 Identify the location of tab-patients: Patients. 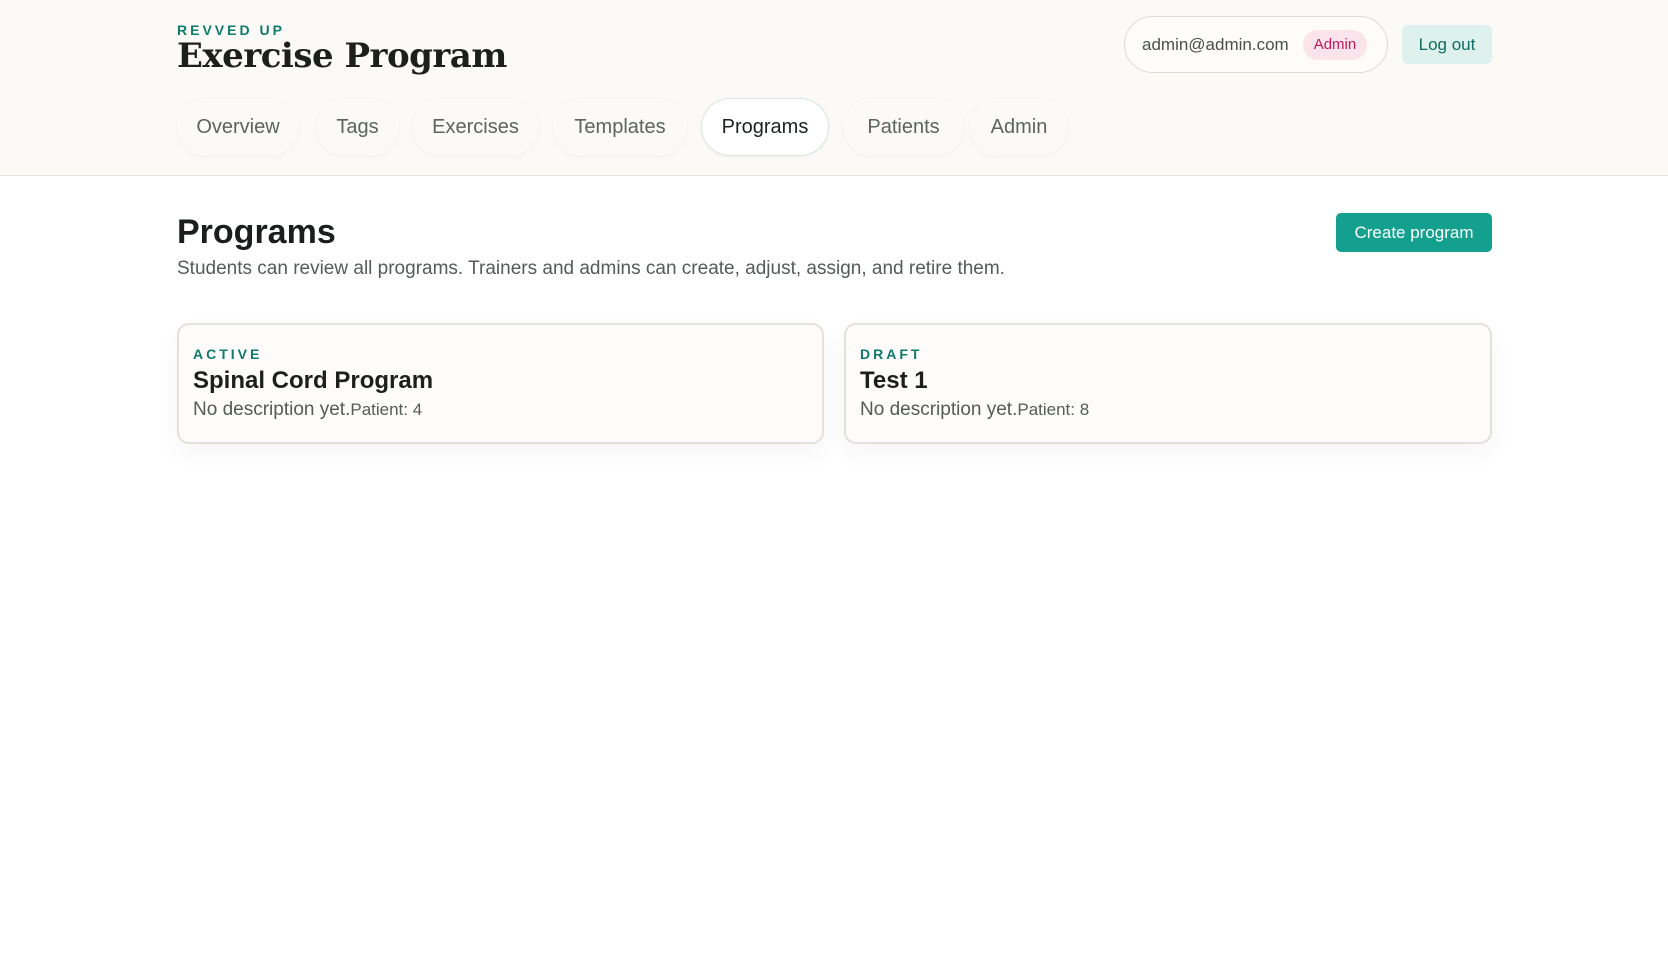
(903, 127).